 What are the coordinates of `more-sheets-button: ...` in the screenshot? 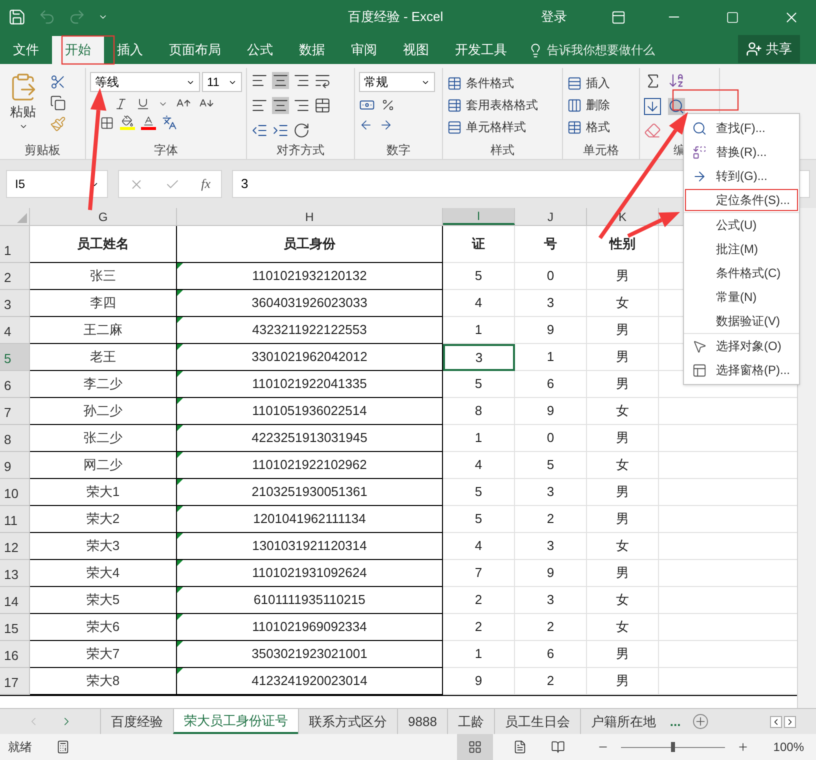 It's located at (675, 721).